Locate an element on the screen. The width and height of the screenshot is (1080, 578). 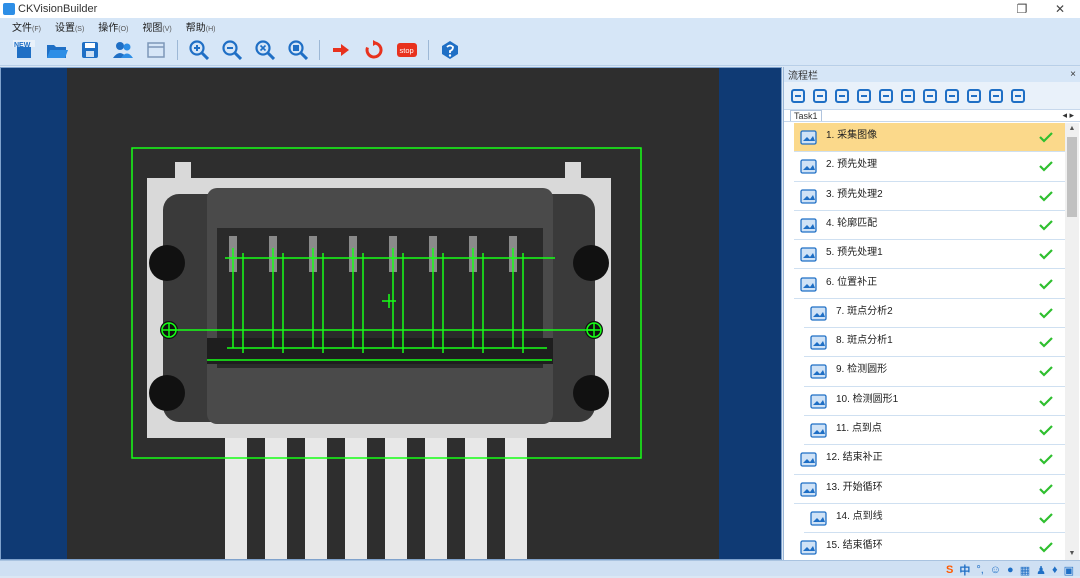
insert-before-icon is located at coordinates (798, 95).